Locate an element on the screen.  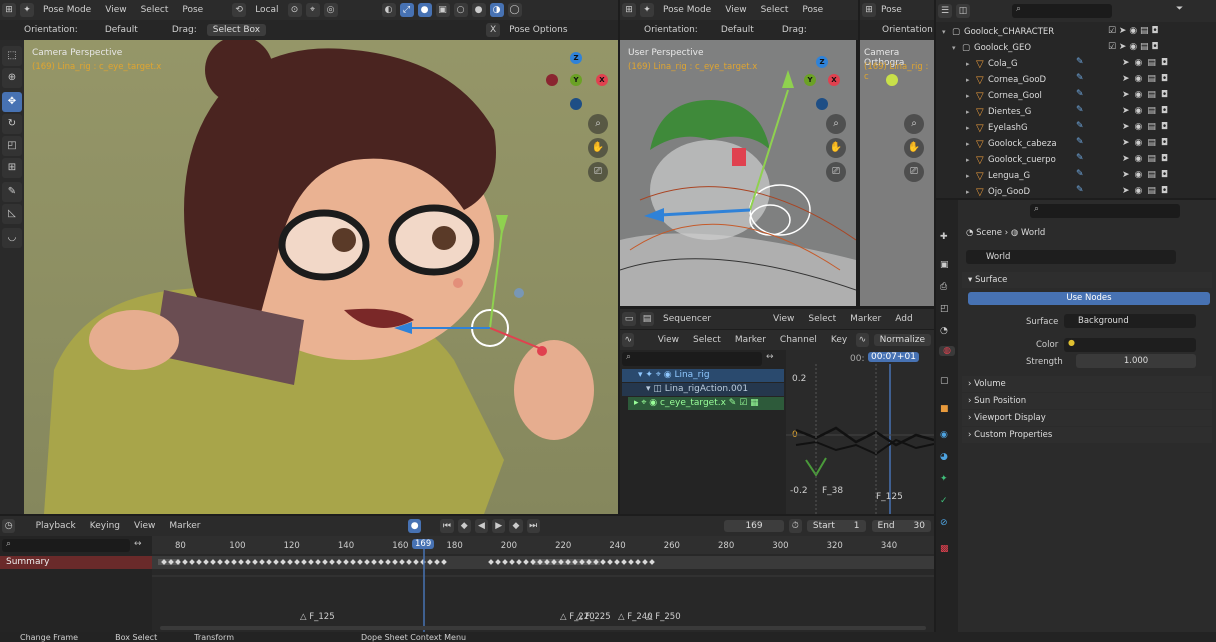
surface-field: Background is located at coordinates (1130, 321).